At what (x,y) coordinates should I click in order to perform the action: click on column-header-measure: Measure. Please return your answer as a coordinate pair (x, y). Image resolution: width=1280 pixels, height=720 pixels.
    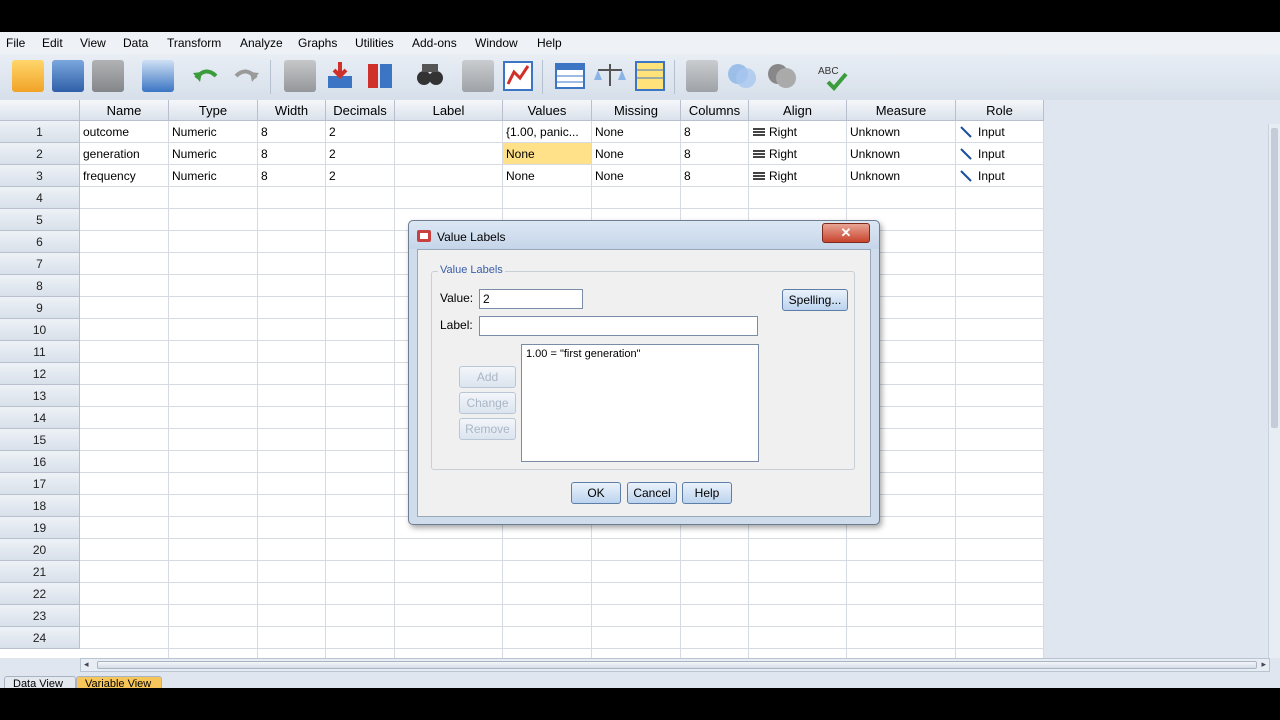
    Looking at the image, I should click on (901, 110).